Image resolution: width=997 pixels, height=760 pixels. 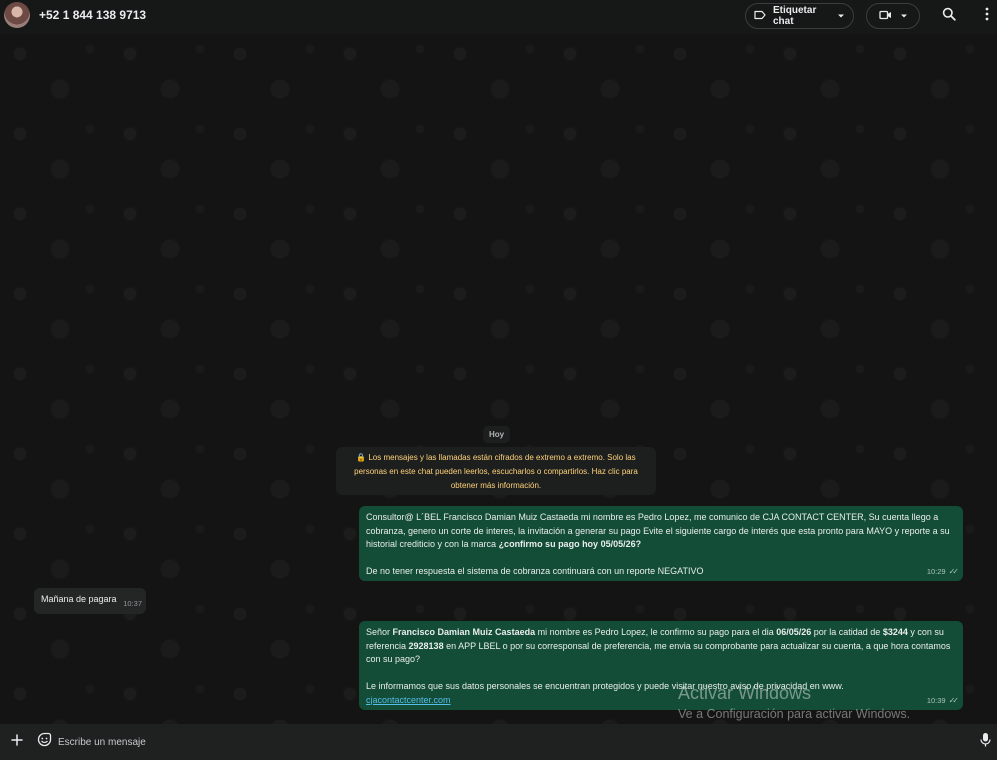 I want to click on search-button, so click(x=949, y=16).